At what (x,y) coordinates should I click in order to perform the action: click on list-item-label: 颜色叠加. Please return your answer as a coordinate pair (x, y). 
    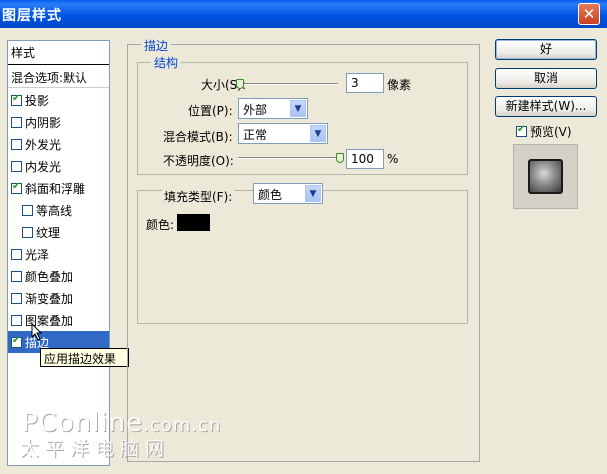
    Looking at the image, I should click on (49, 277).